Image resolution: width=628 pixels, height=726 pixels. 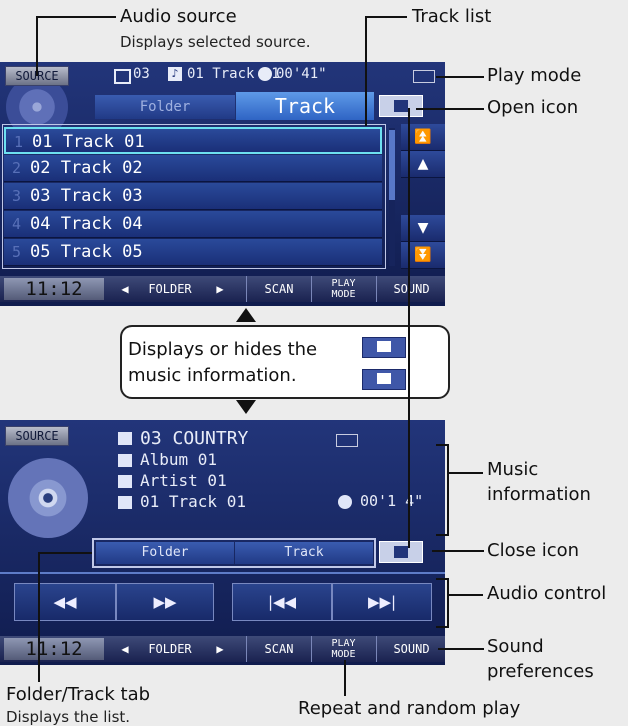 I want to click on track-row: 1 01 Track 01, so click(x=193, y=140).